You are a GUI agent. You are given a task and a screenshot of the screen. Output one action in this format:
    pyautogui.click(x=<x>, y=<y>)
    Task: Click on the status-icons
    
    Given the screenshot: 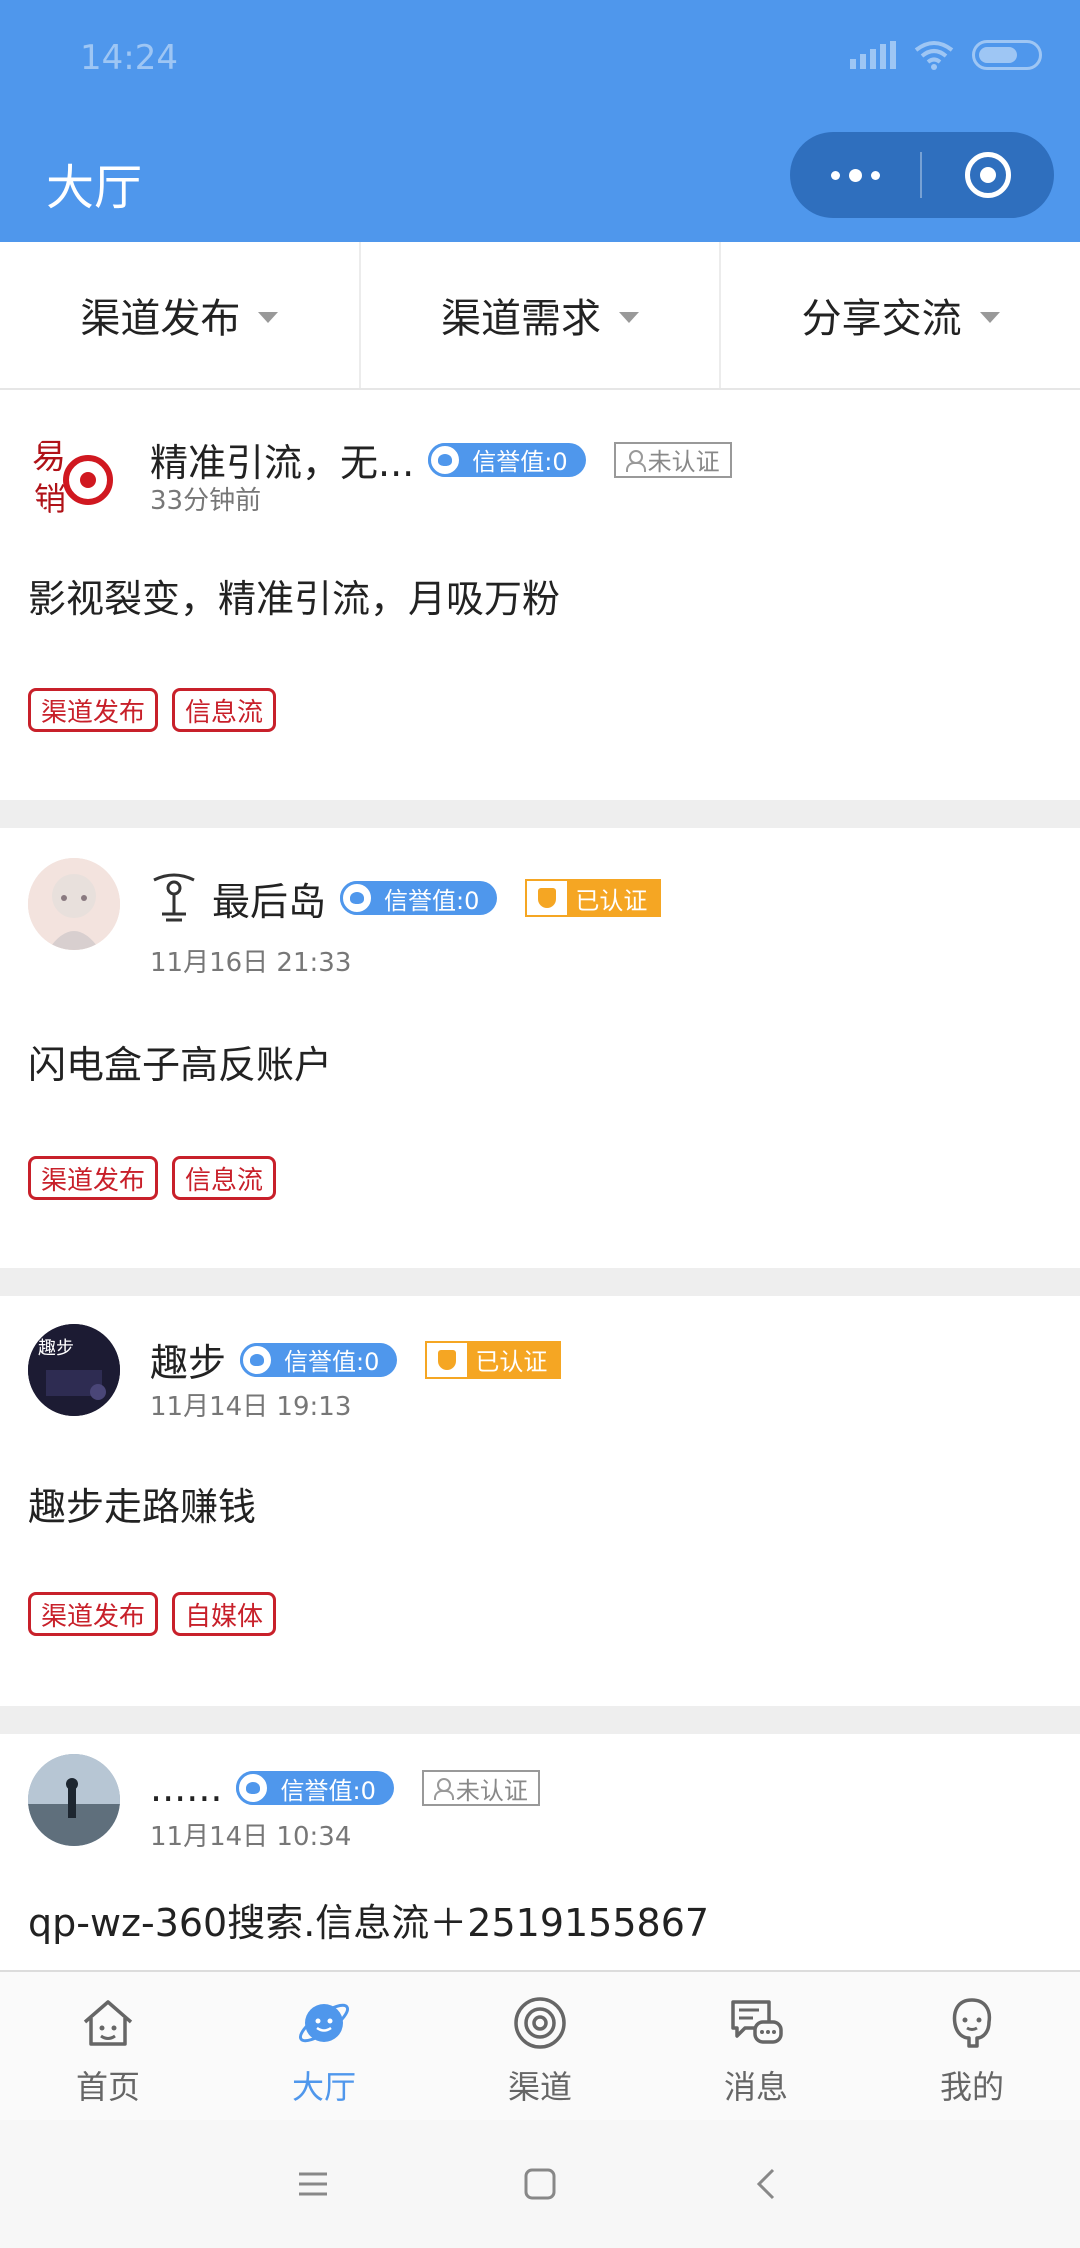 What is the action you would take?
    pyautogui.click(x=946, y=55)
    